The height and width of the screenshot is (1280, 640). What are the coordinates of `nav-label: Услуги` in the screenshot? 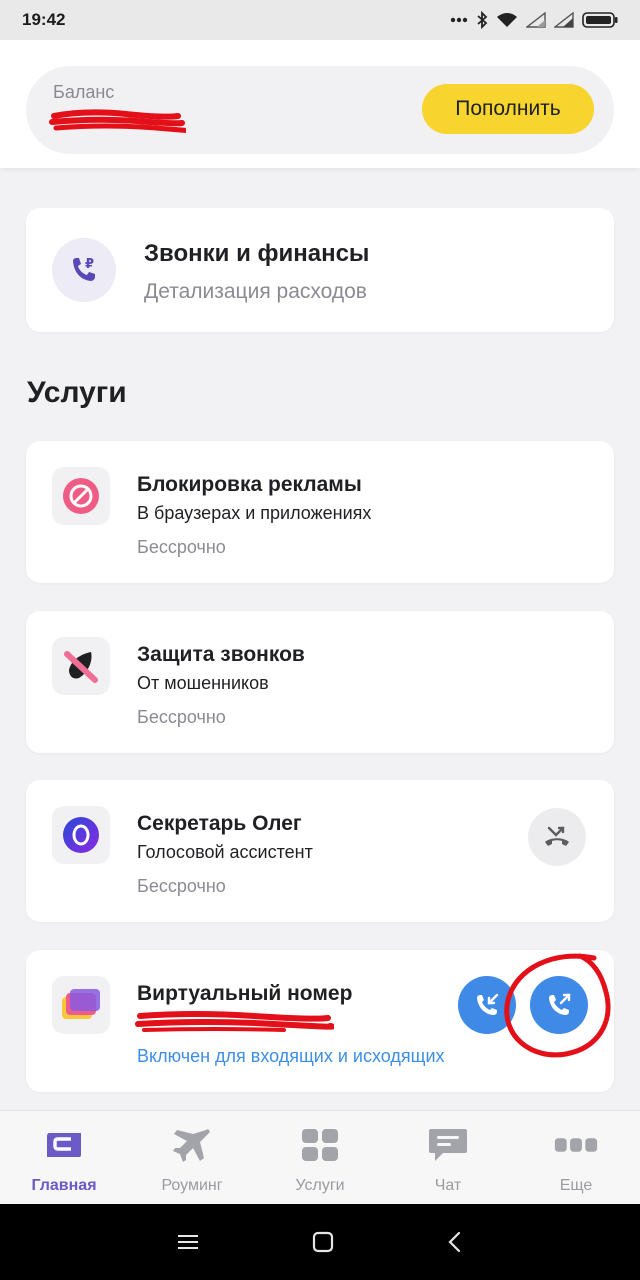 It's located at (320, 1185).